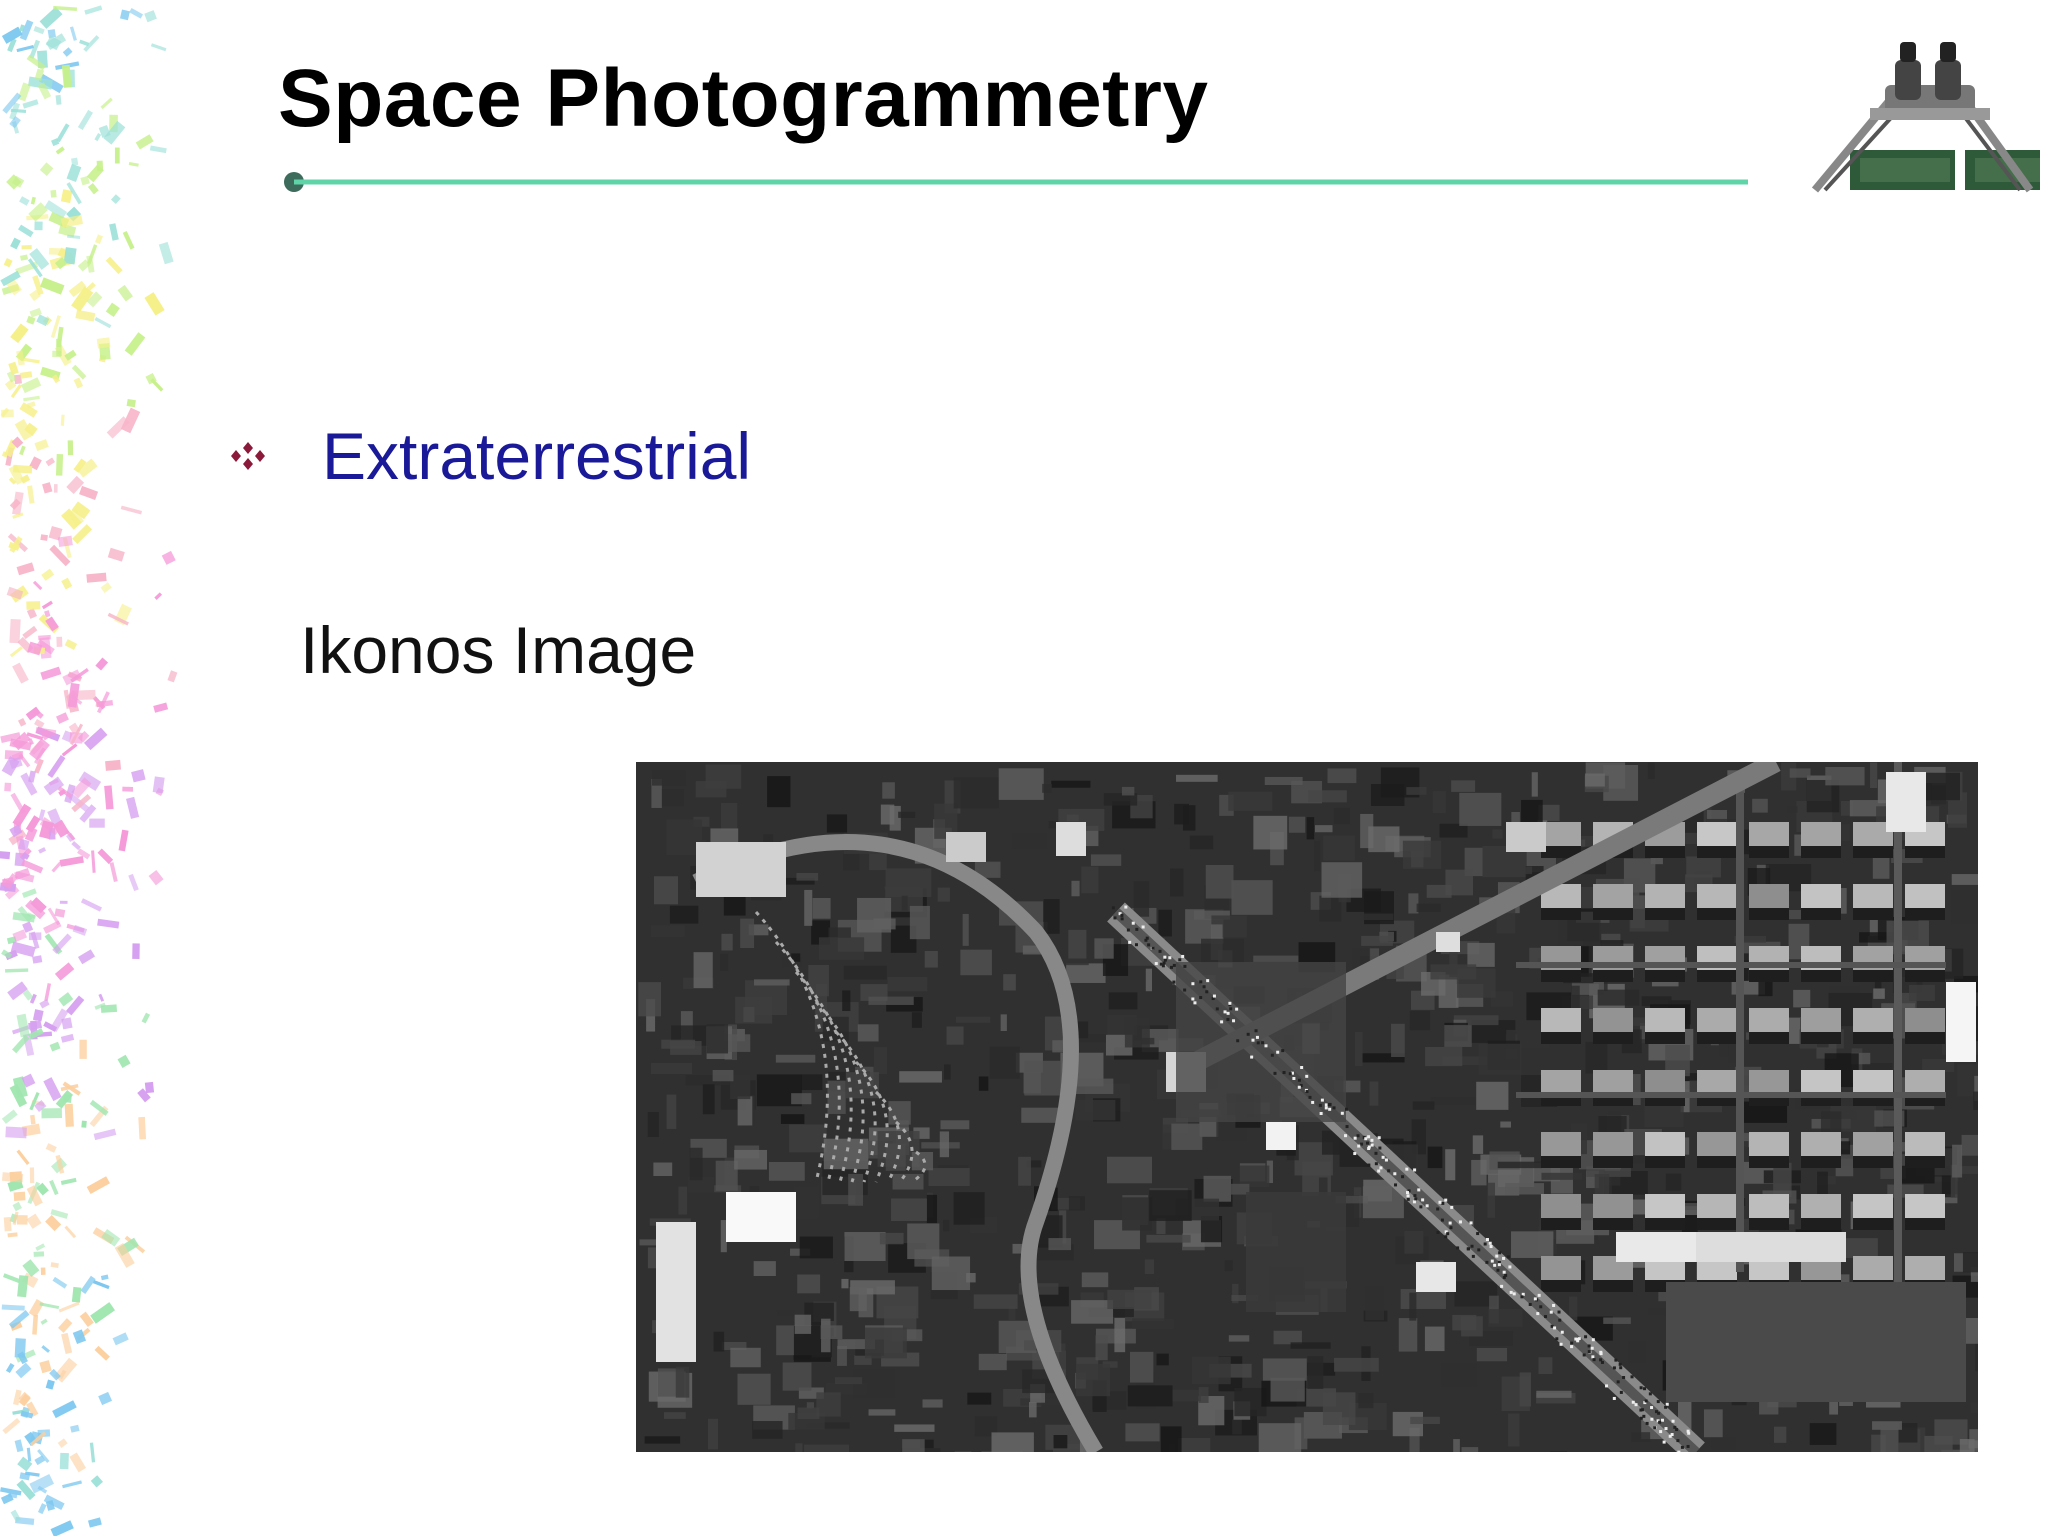 This screenshot has width=2048, height=1536. I want to click on four-diamond-bullet-icon, so click(248, 456).